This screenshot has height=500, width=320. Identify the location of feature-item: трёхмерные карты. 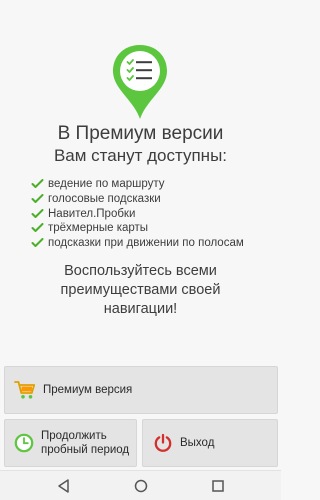
(137, 228).